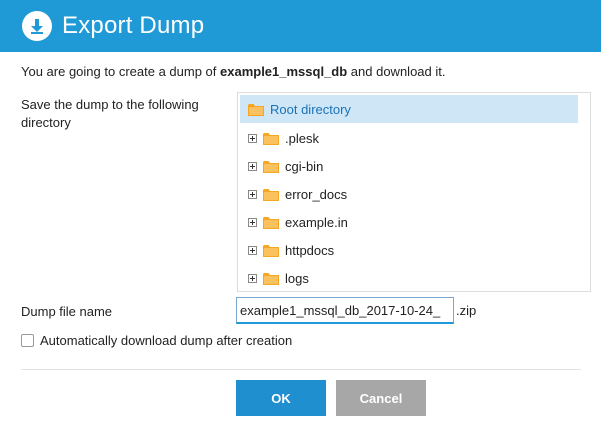 Image resolution: width=601 pixels, height=432 pixels. I want to click on tree-item: httpdocs, so click(291, 250).